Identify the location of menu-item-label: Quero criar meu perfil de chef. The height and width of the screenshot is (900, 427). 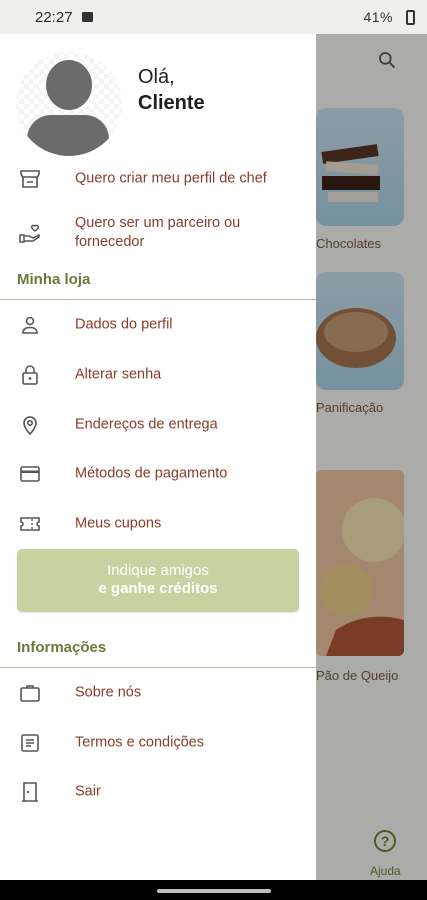
(171, 178).